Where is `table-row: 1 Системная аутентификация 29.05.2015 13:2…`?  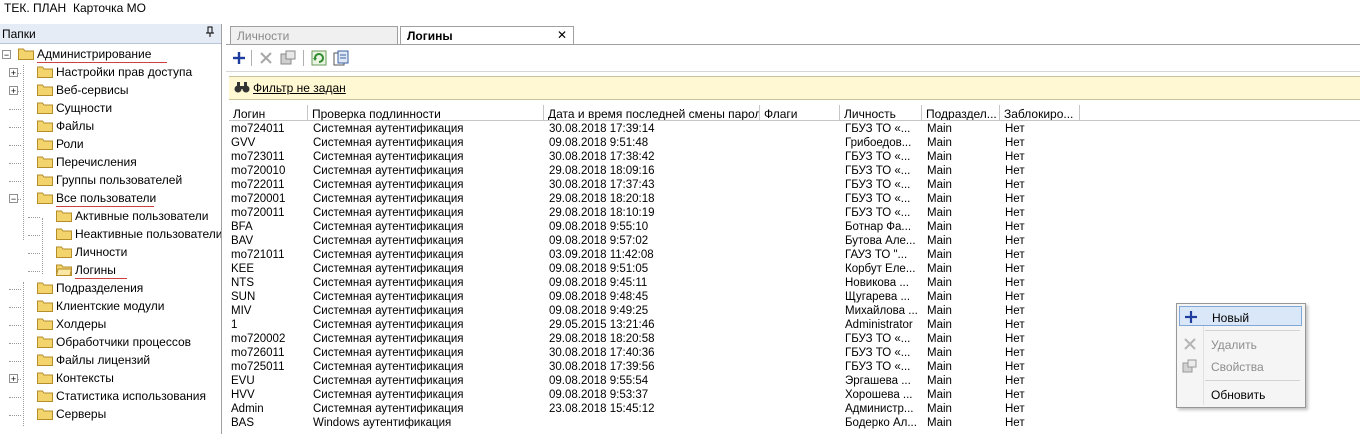
table-row: 1 Системная аутентификация 29.05.2015 13:2… is located at coordinates (679, 326).